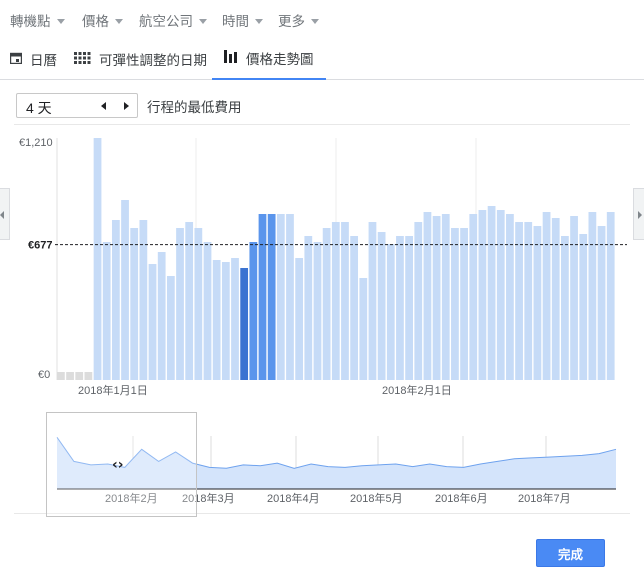 The image size is (644, 576). What do you see at coordinates (417, 390) in the screenshot?
I see `x-tick-label: 2018年2月1日` at bounding box center [417, 390].